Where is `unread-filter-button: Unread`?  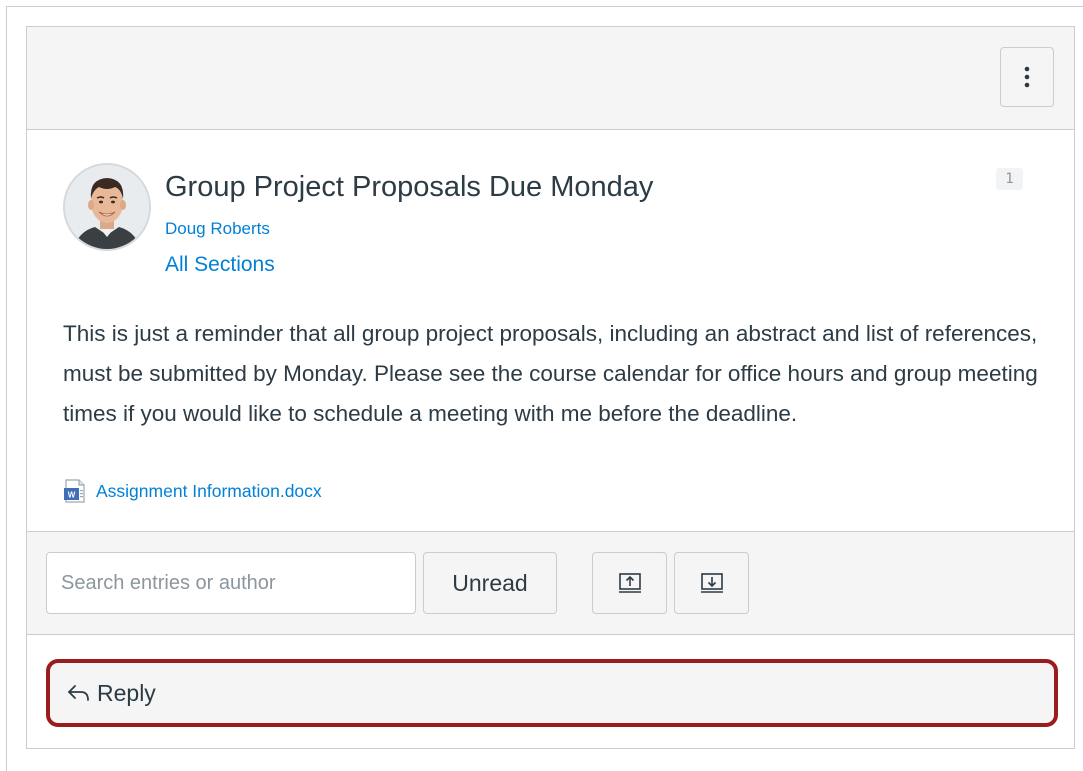
unread-filter-button: Unread is located at coordinates (490, 583).